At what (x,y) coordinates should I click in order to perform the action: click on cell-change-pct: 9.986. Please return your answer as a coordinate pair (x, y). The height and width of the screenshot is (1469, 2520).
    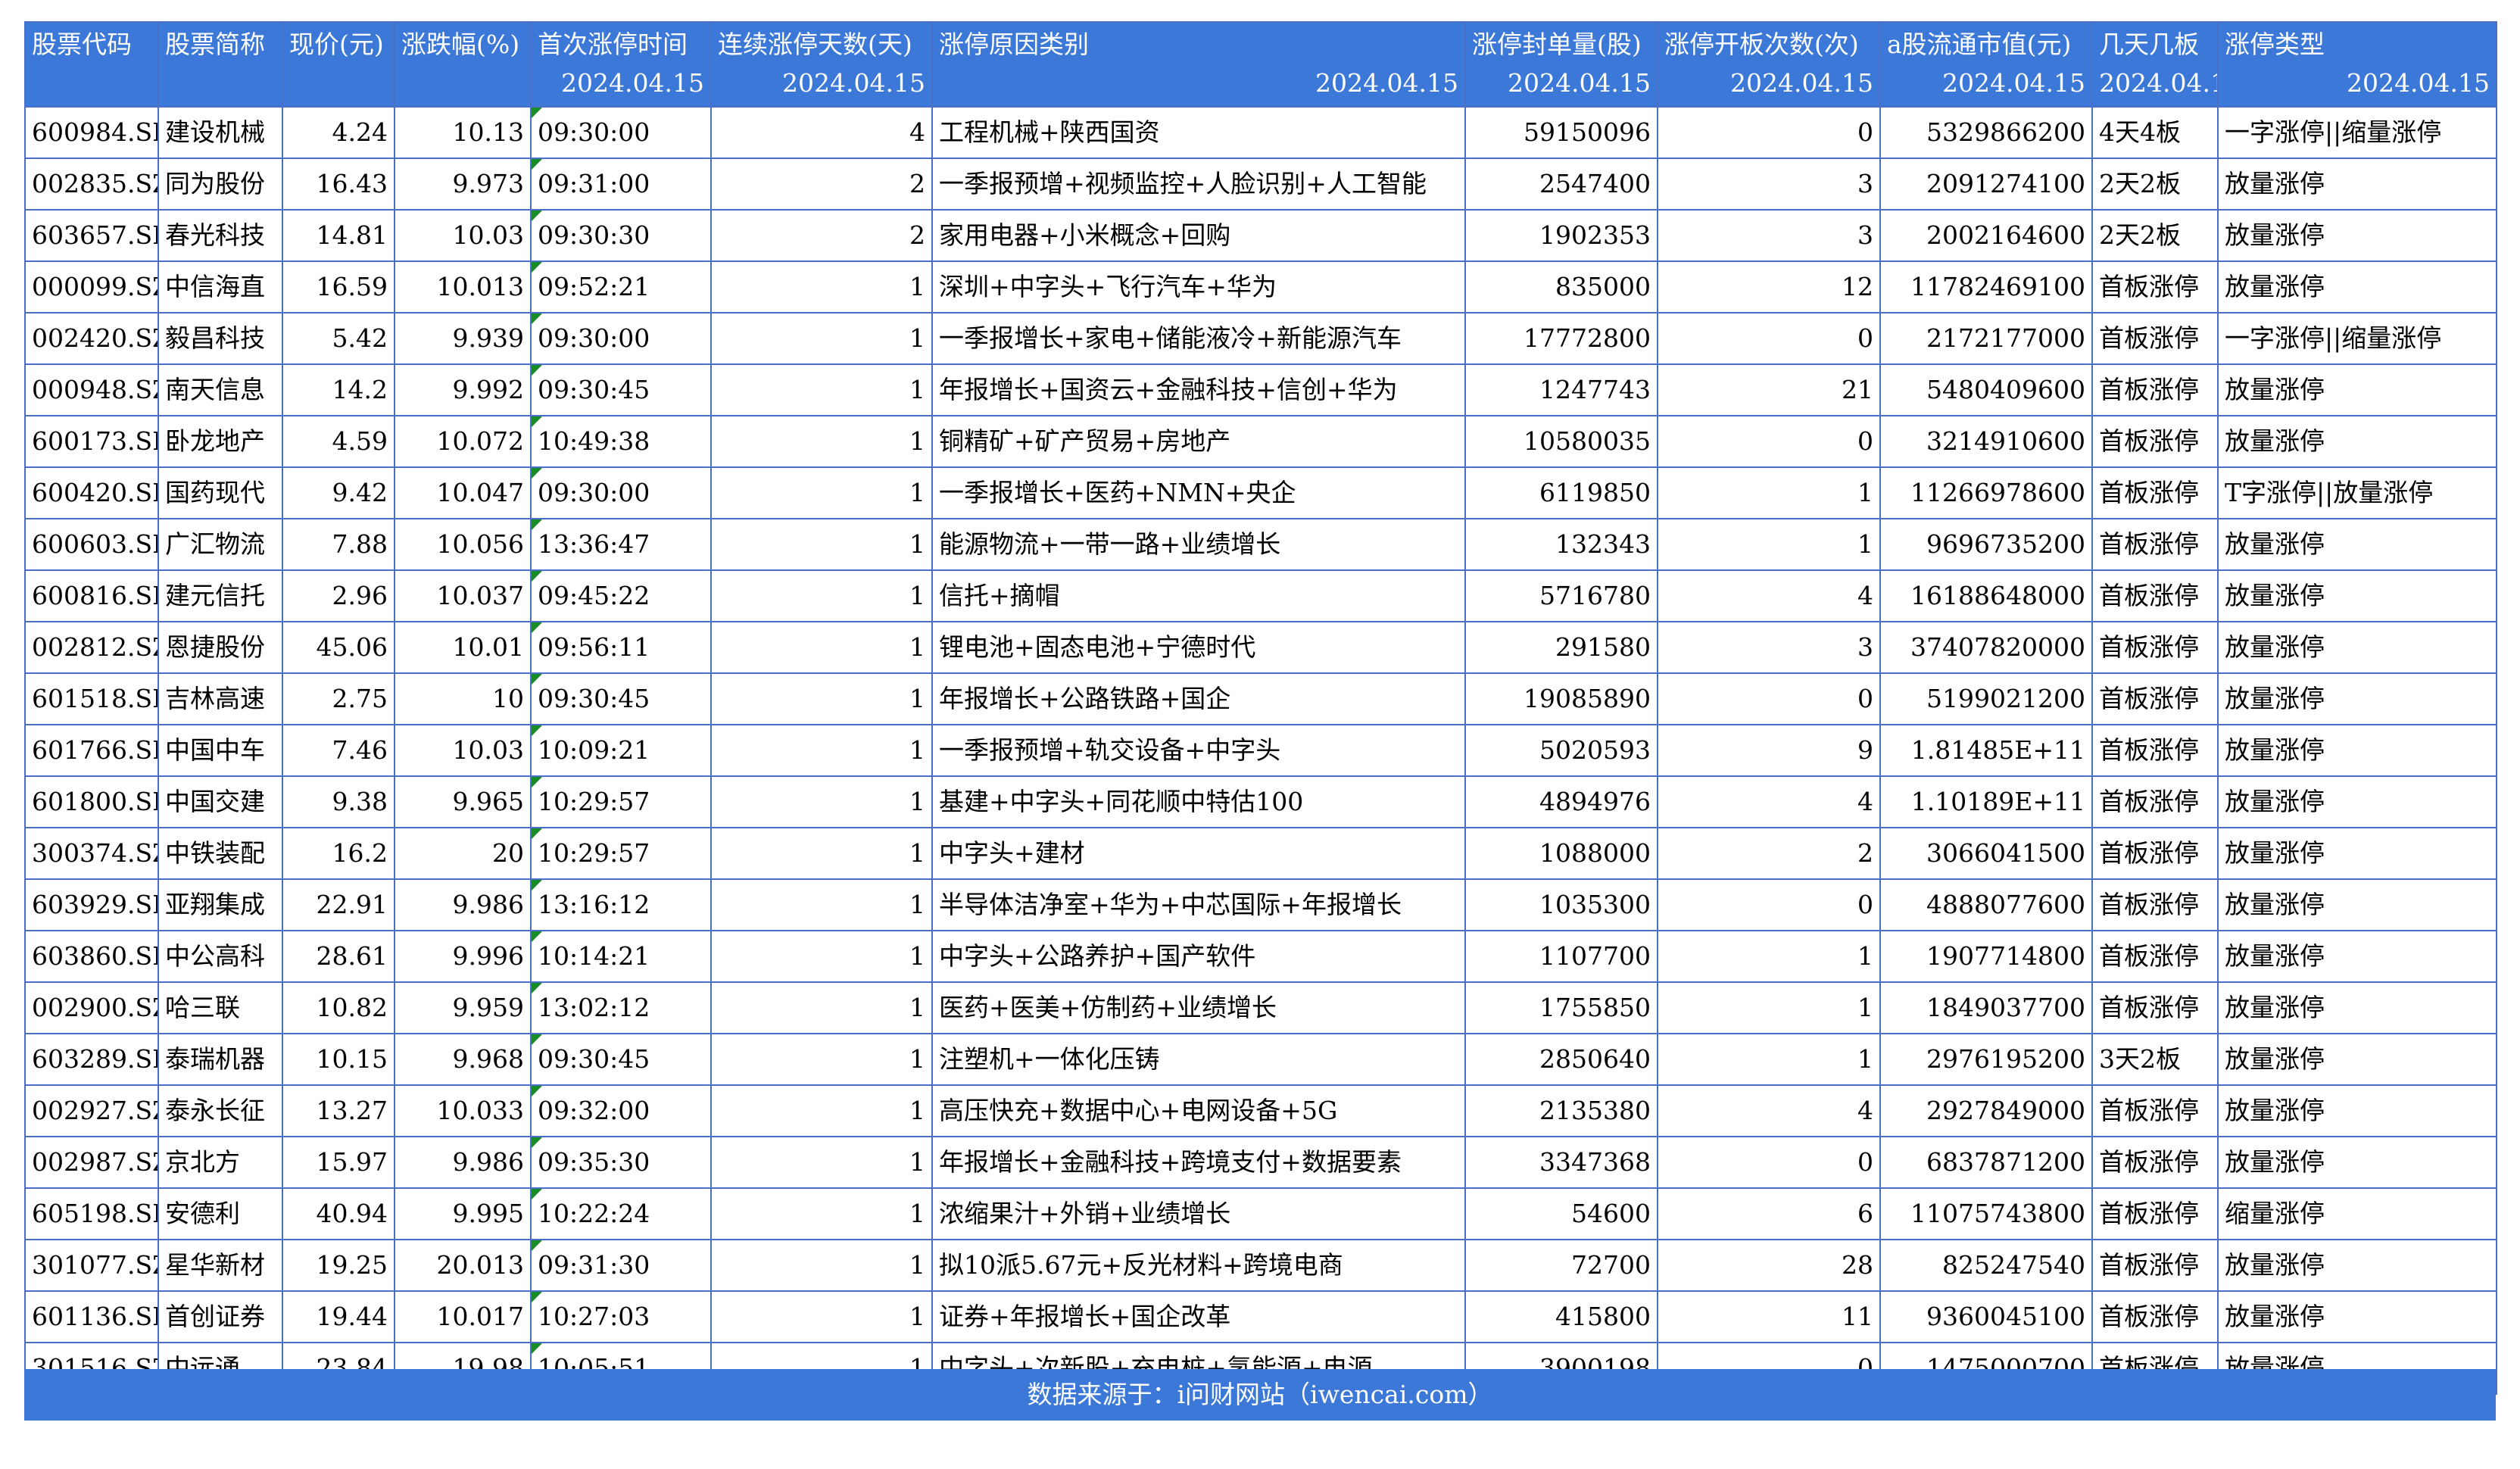
    Looking at the image, I should click on (463, 1162).